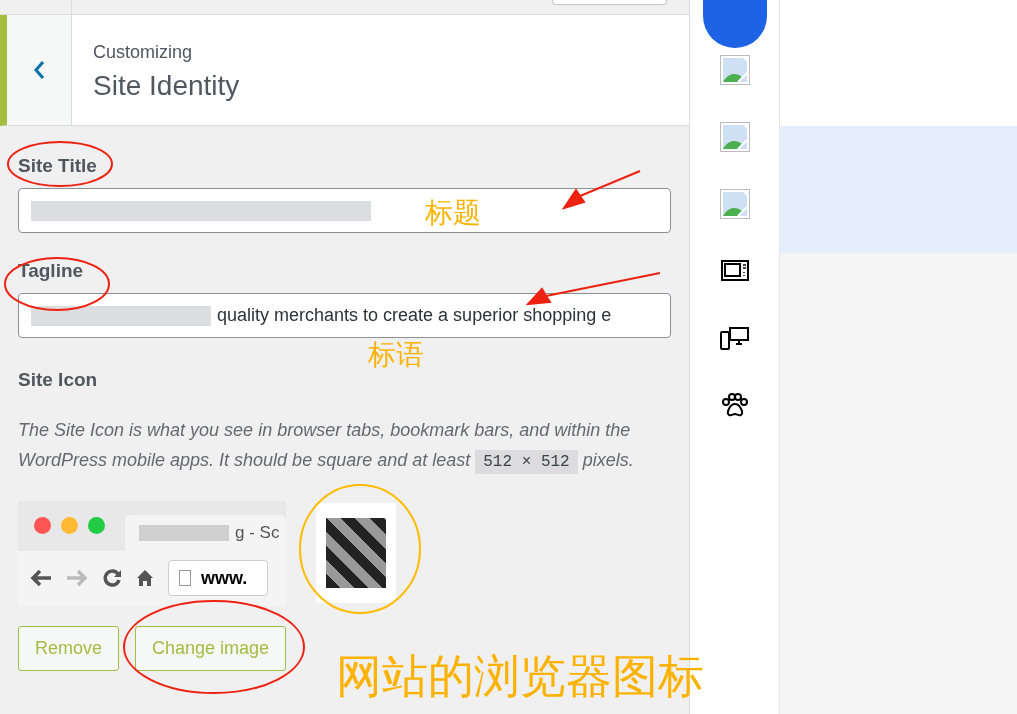 The height and width of the screenshot is (714, 1017). I want to click on image-action-button: Remove, so click(69, 648).